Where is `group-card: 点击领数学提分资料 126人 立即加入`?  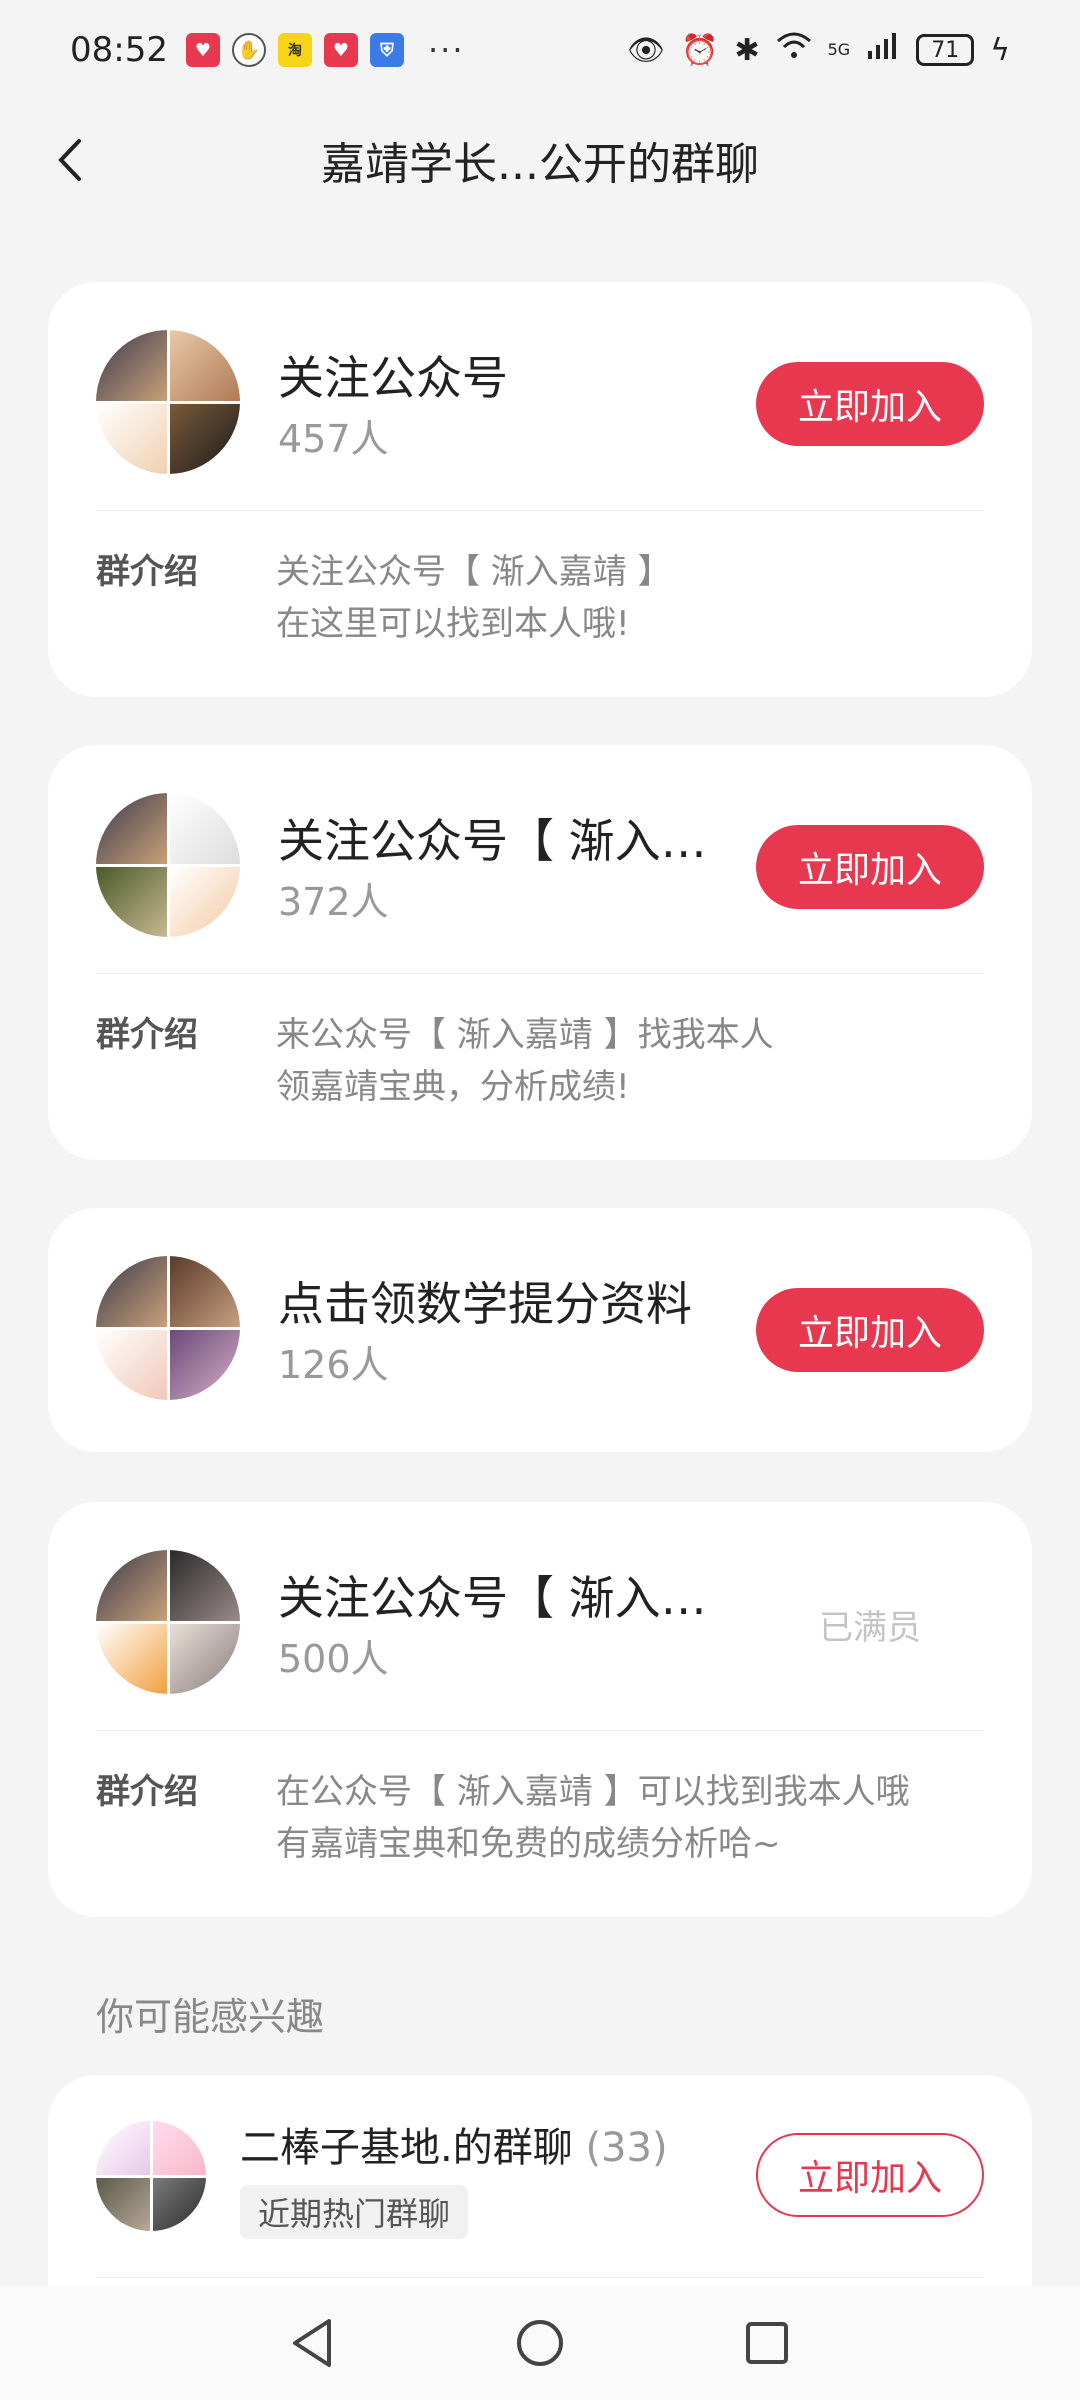 group-card: 点击领数学提分资料 126人 立即加入 is located at coordinates (540, 1330).